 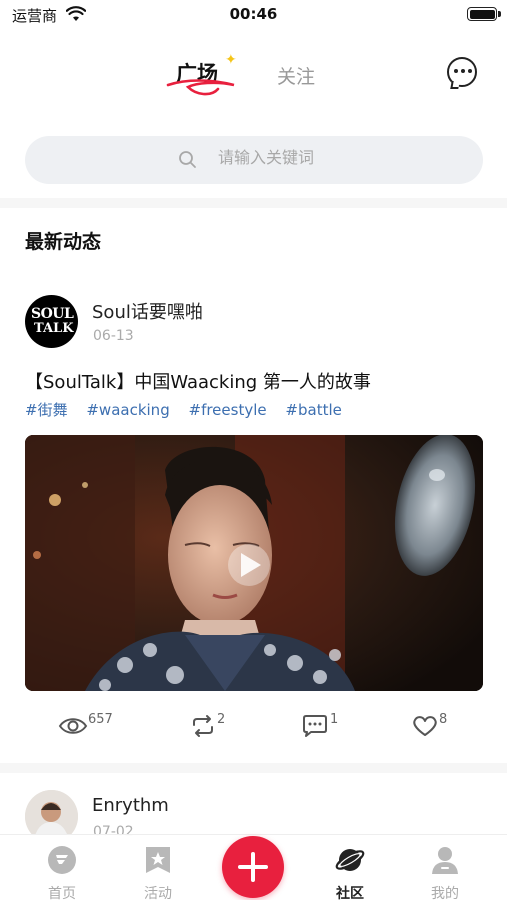 What do you see at coordinates (73, 726) in the screenshot?
I see `eye-icon` at bounding box center [73, 726].